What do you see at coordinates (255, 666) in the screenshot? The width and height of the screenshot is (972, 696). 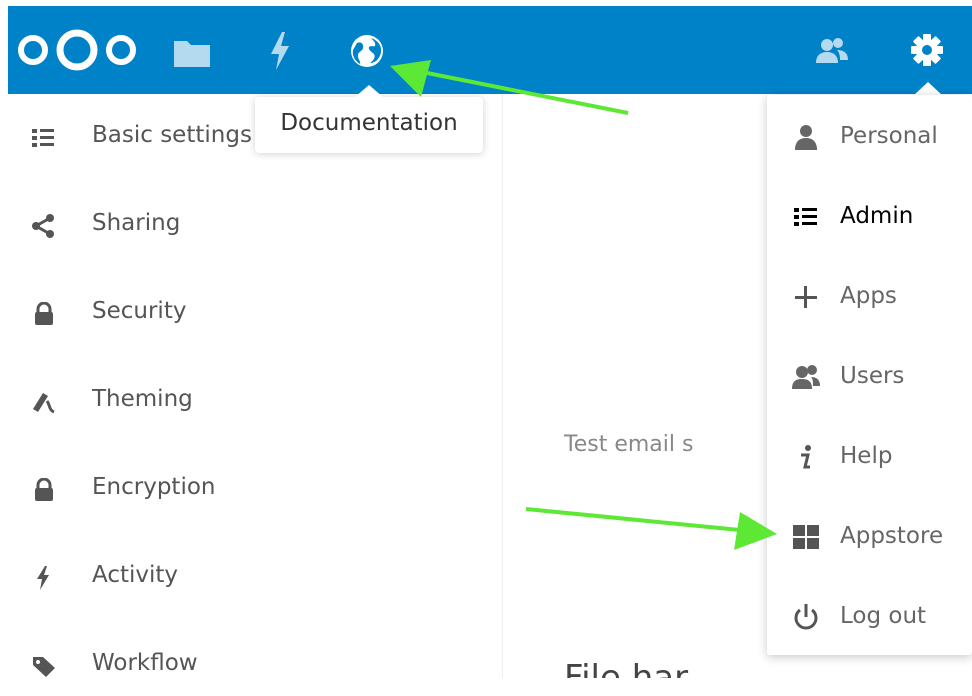 I see `sidebar-item-workflow: Workflow` at bounding box center [255, 666].